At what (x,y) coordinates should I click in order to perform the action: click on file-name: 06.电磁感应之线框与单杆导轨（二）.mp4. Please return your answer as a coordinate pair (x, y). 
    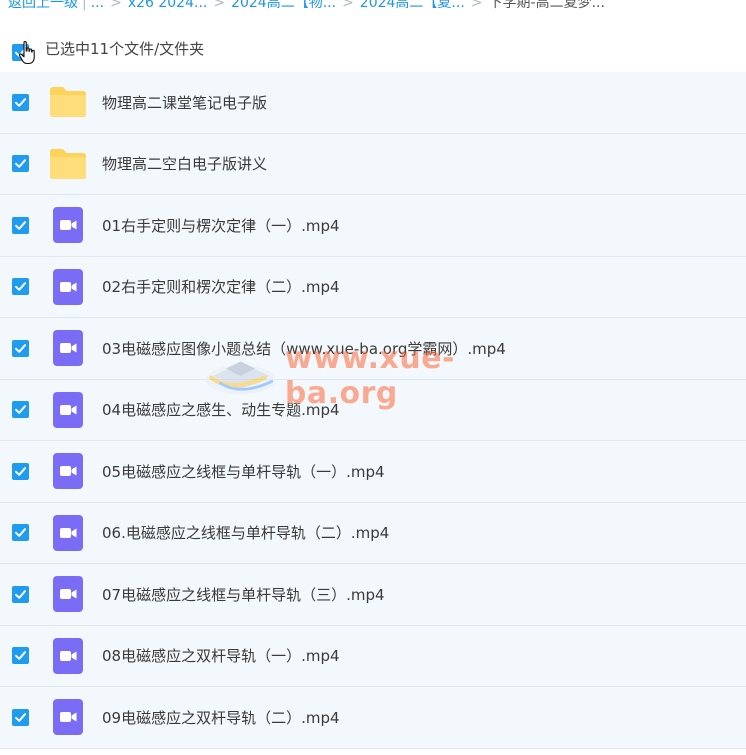
    Looking at the image, I should click on (245, 532).